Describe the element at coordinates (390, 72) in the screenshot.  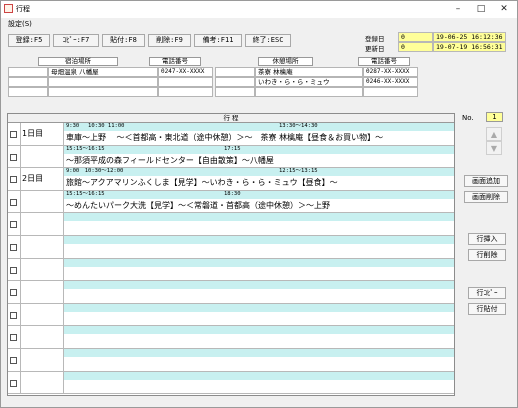
I see `rest-phone-field: 0287-XX-XXXX` at that location.